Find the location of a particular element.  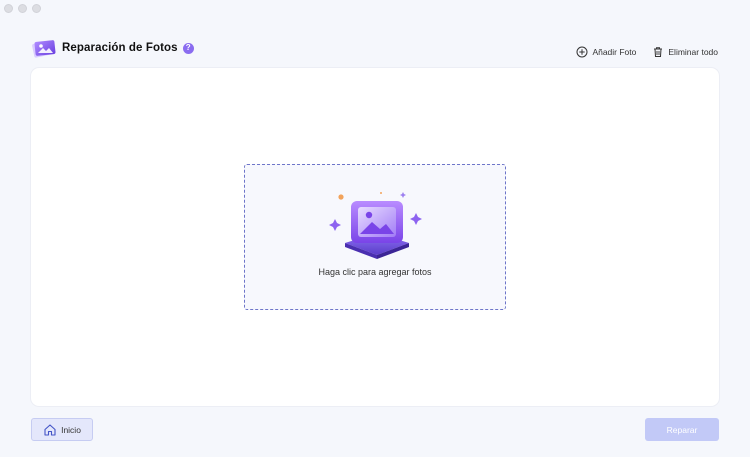

delete-all-button: Eliminar todo is located at coordinates (685, 52).